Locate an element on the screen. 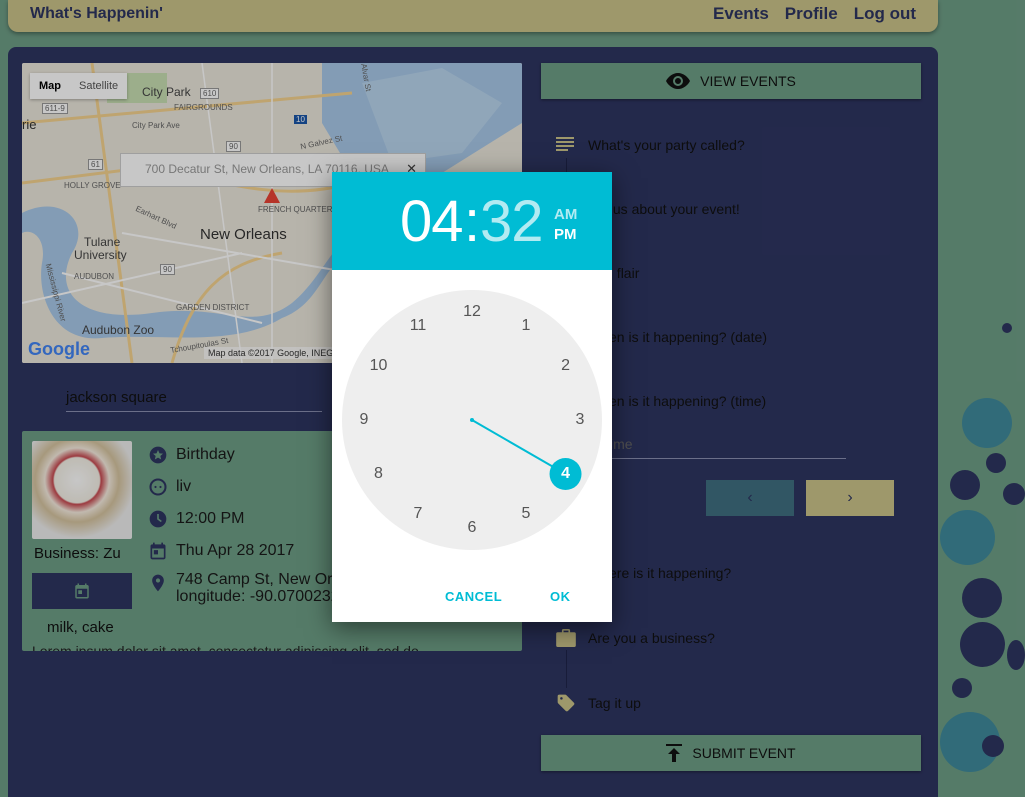 The image size is (1025, 797). minute-display: 32 is located at coordinates (512, 221).